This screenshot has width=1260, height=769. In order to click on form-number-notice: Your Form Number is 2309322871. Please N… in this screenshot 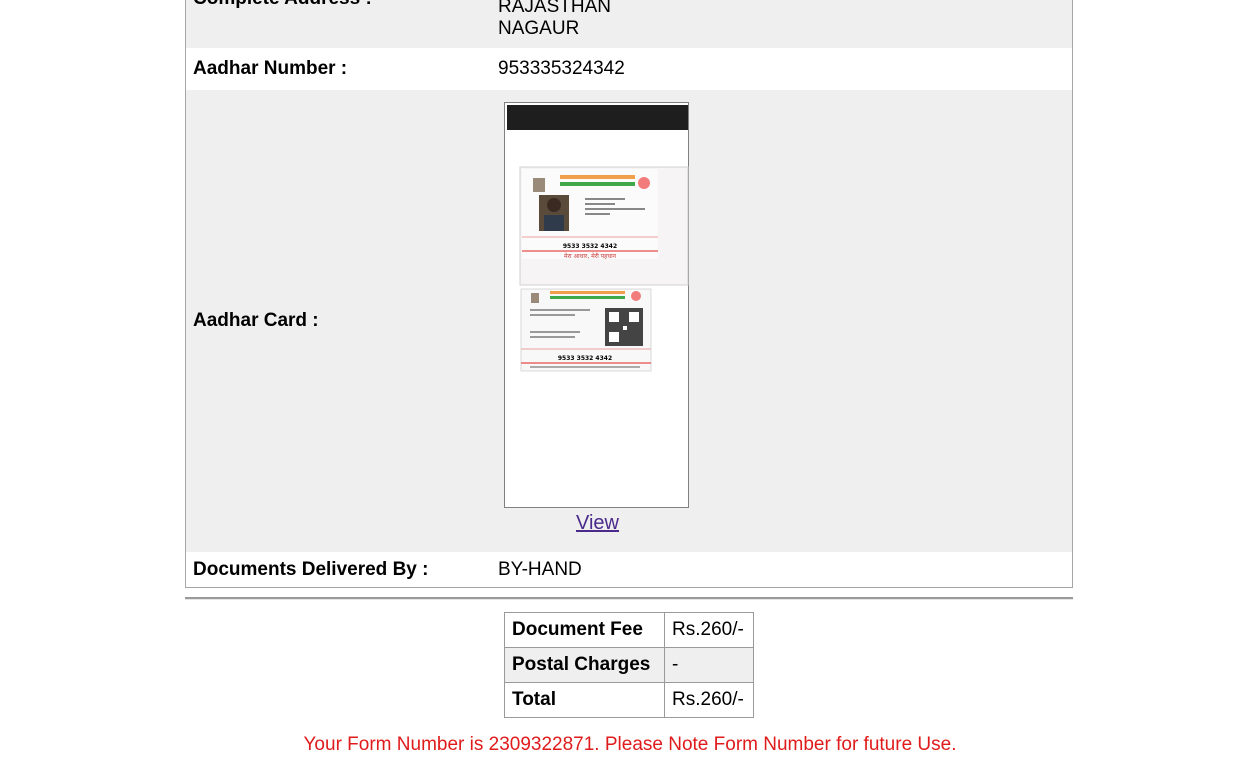, I will do `click(630, 744)`.